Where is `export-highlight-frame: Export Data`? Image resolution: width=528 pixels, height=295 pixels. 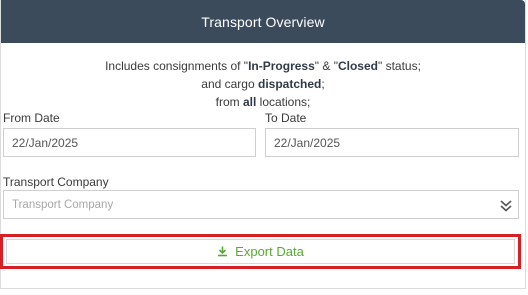
export-highlight-frame: Export Data is located at coordinates (260, 251).